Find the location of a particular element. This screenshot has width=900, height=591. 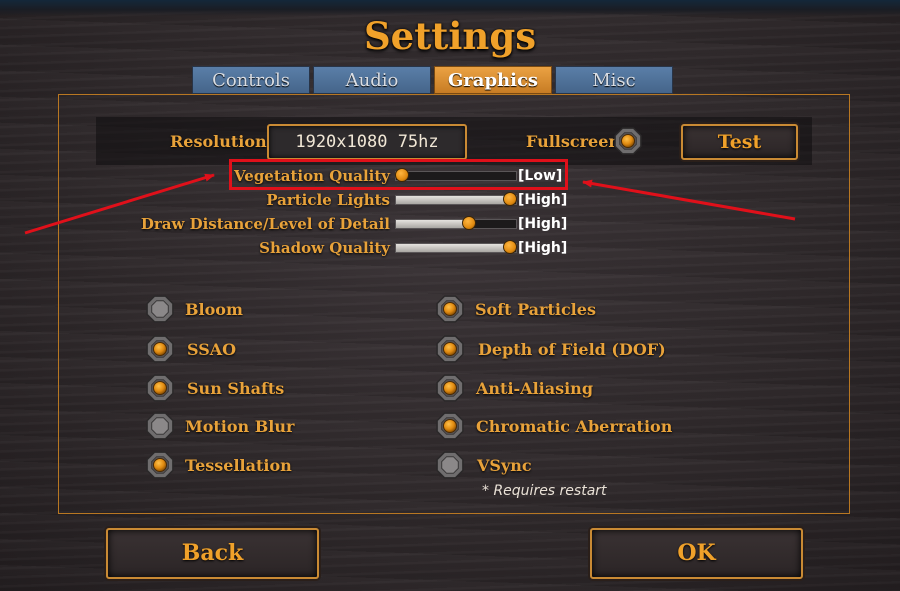

left-arrow is located at coordinates (119, 204).